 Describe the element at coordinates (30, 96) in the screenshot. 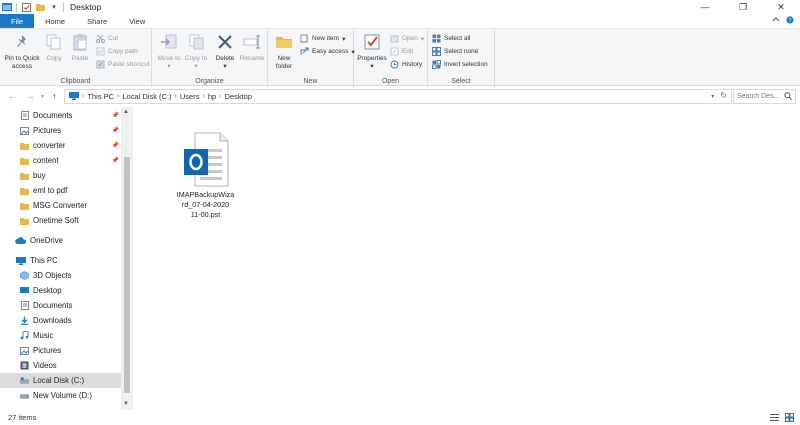

I see `forward-arrow-icon: →` at that location.